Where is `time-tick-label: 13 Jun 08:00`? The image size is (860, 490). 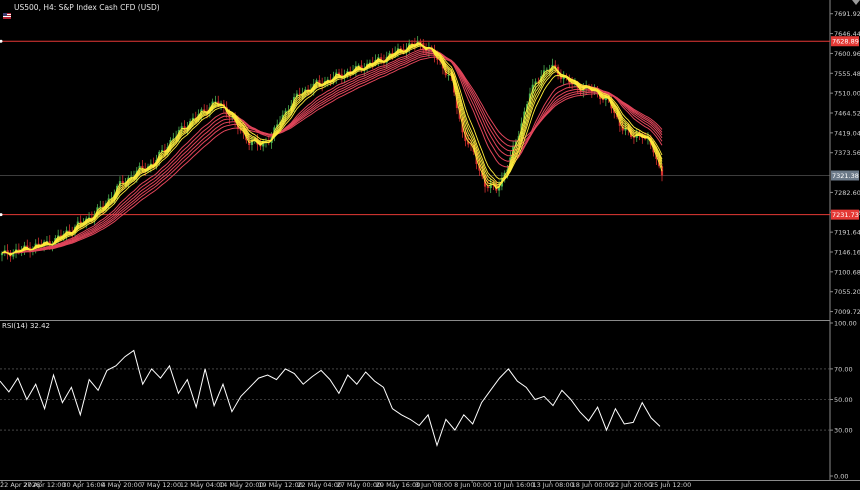
time-tick-label: 13 Jun 08:00 is located at coordinates (552, 485).